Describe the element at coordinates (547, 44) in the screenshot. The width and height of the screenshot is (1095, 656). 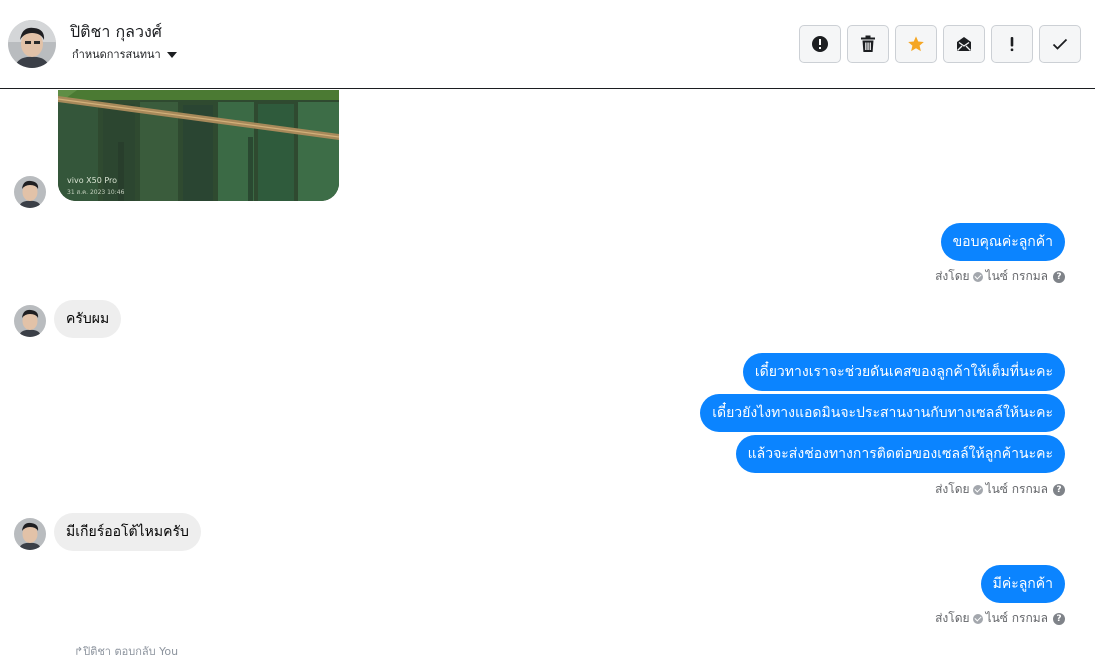
I see `conversation-header: ปิติชา กุลวงศ์ กำหนดการสนทนา` at that location.